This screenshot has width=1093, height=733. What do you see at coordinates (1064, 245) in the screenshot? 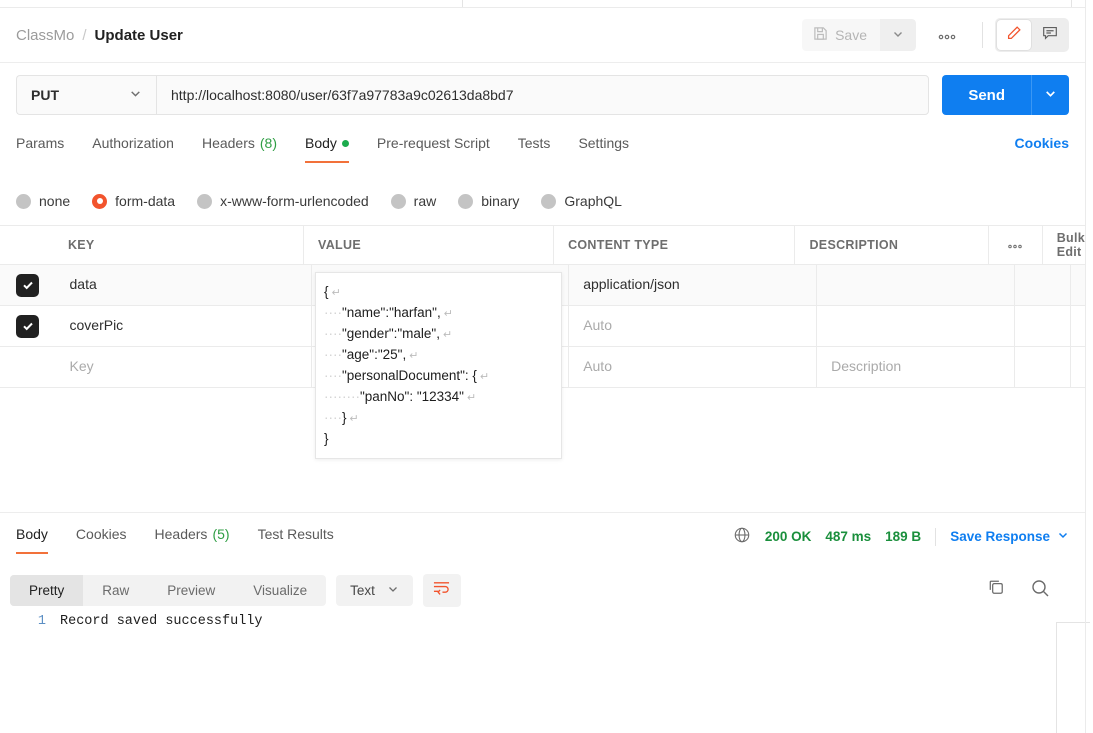
I see `bulk-edit-button: Bulk Edit` at bounding box center [1064, 245].